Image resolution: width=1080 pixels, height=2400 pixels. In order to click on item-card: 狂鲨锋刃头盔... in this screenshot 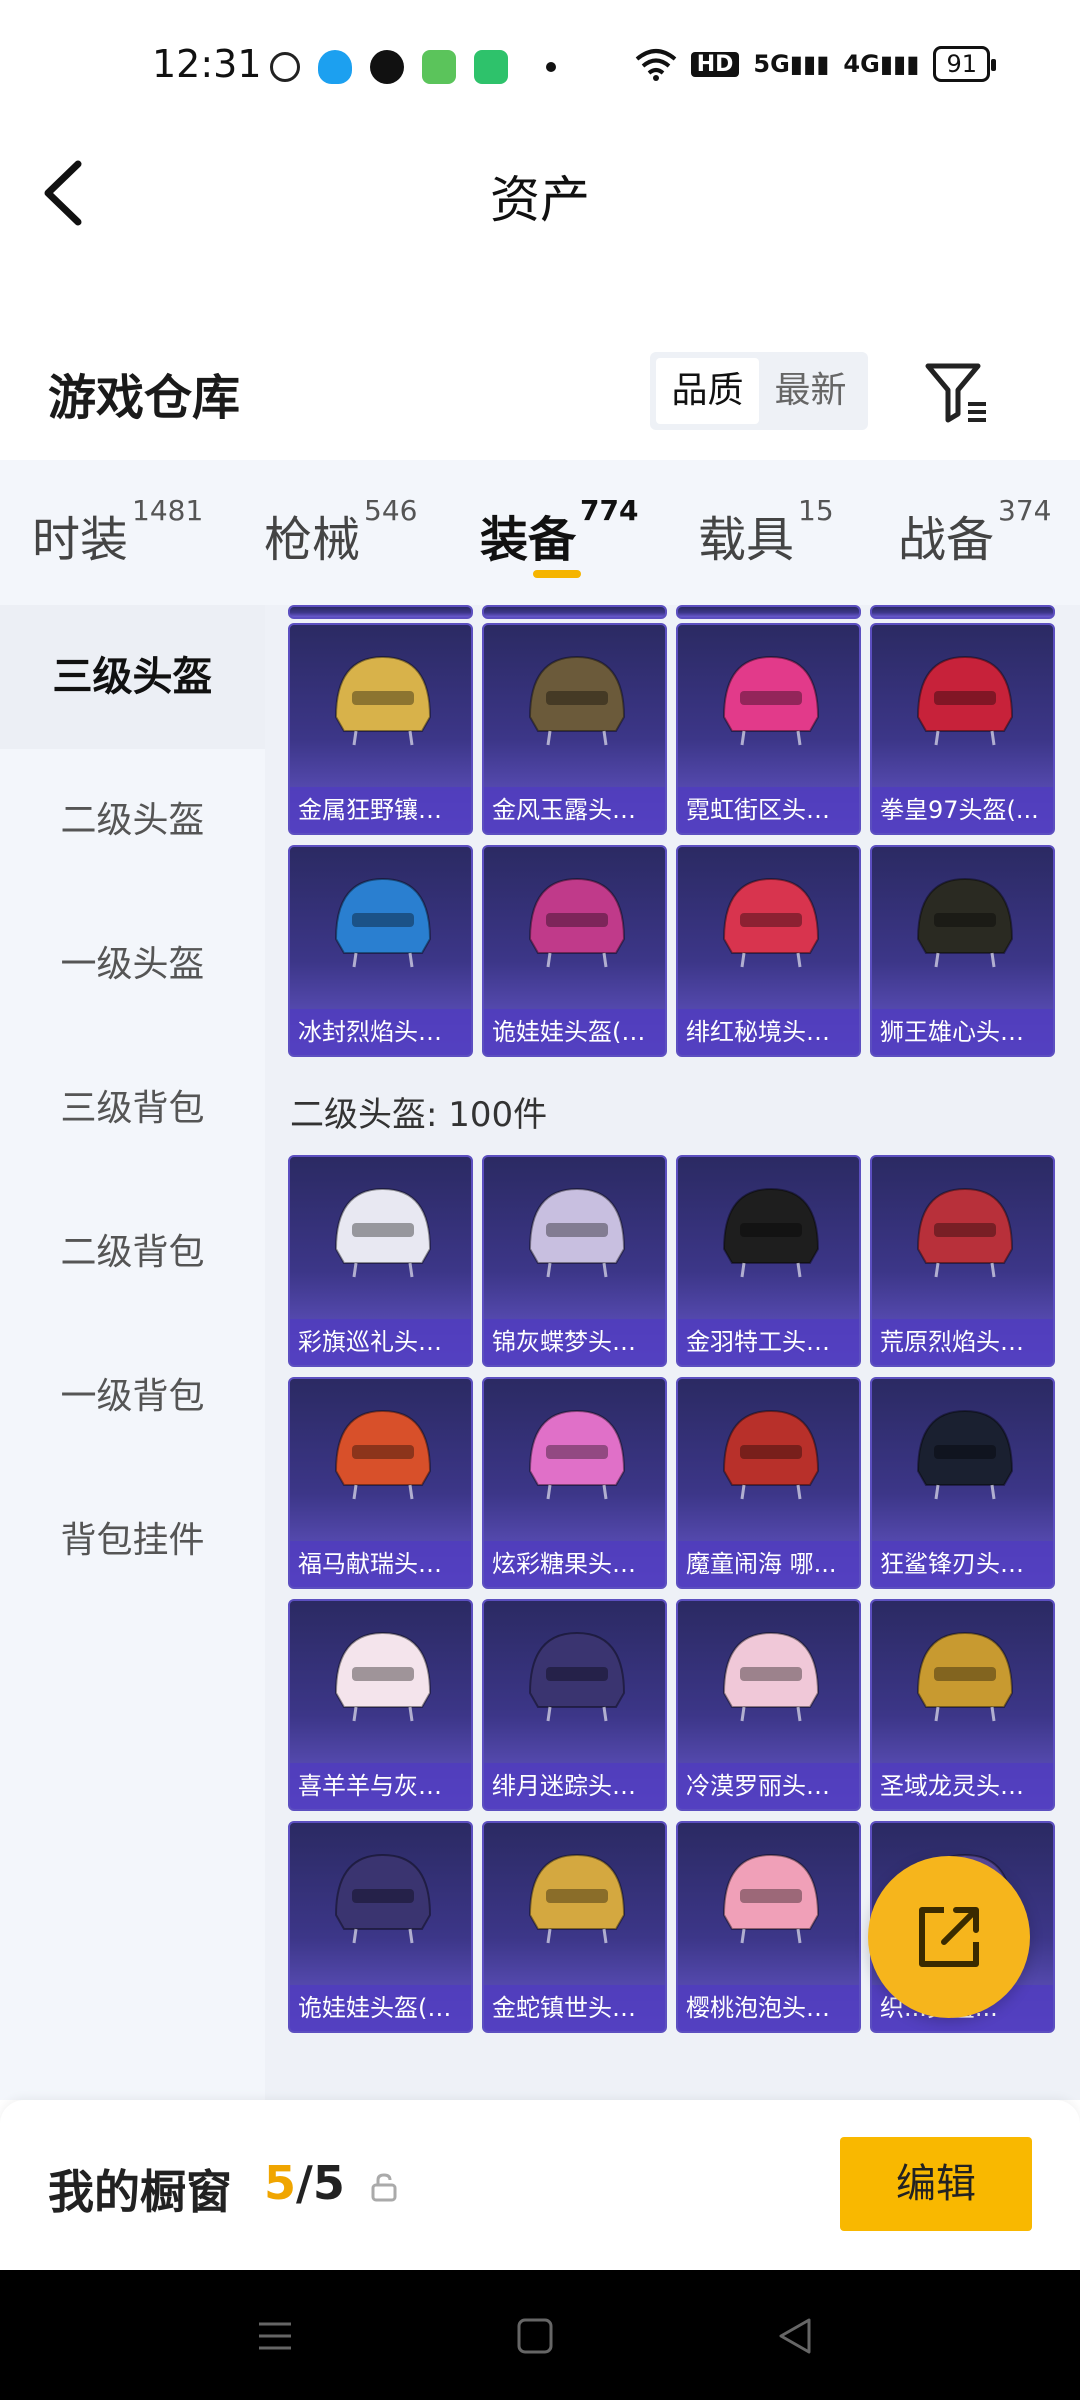, I will do `click(962, 1483)`.